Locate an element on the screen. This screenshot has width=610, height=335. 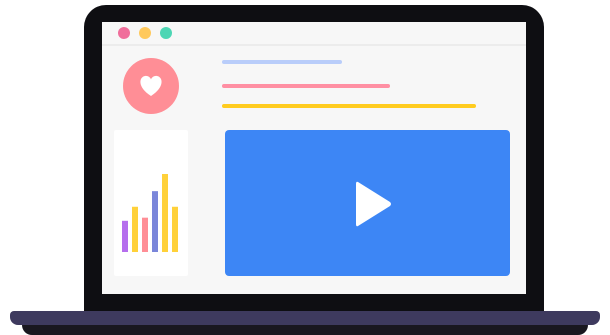
window-maximize-button is located at coordinates (166, 33).